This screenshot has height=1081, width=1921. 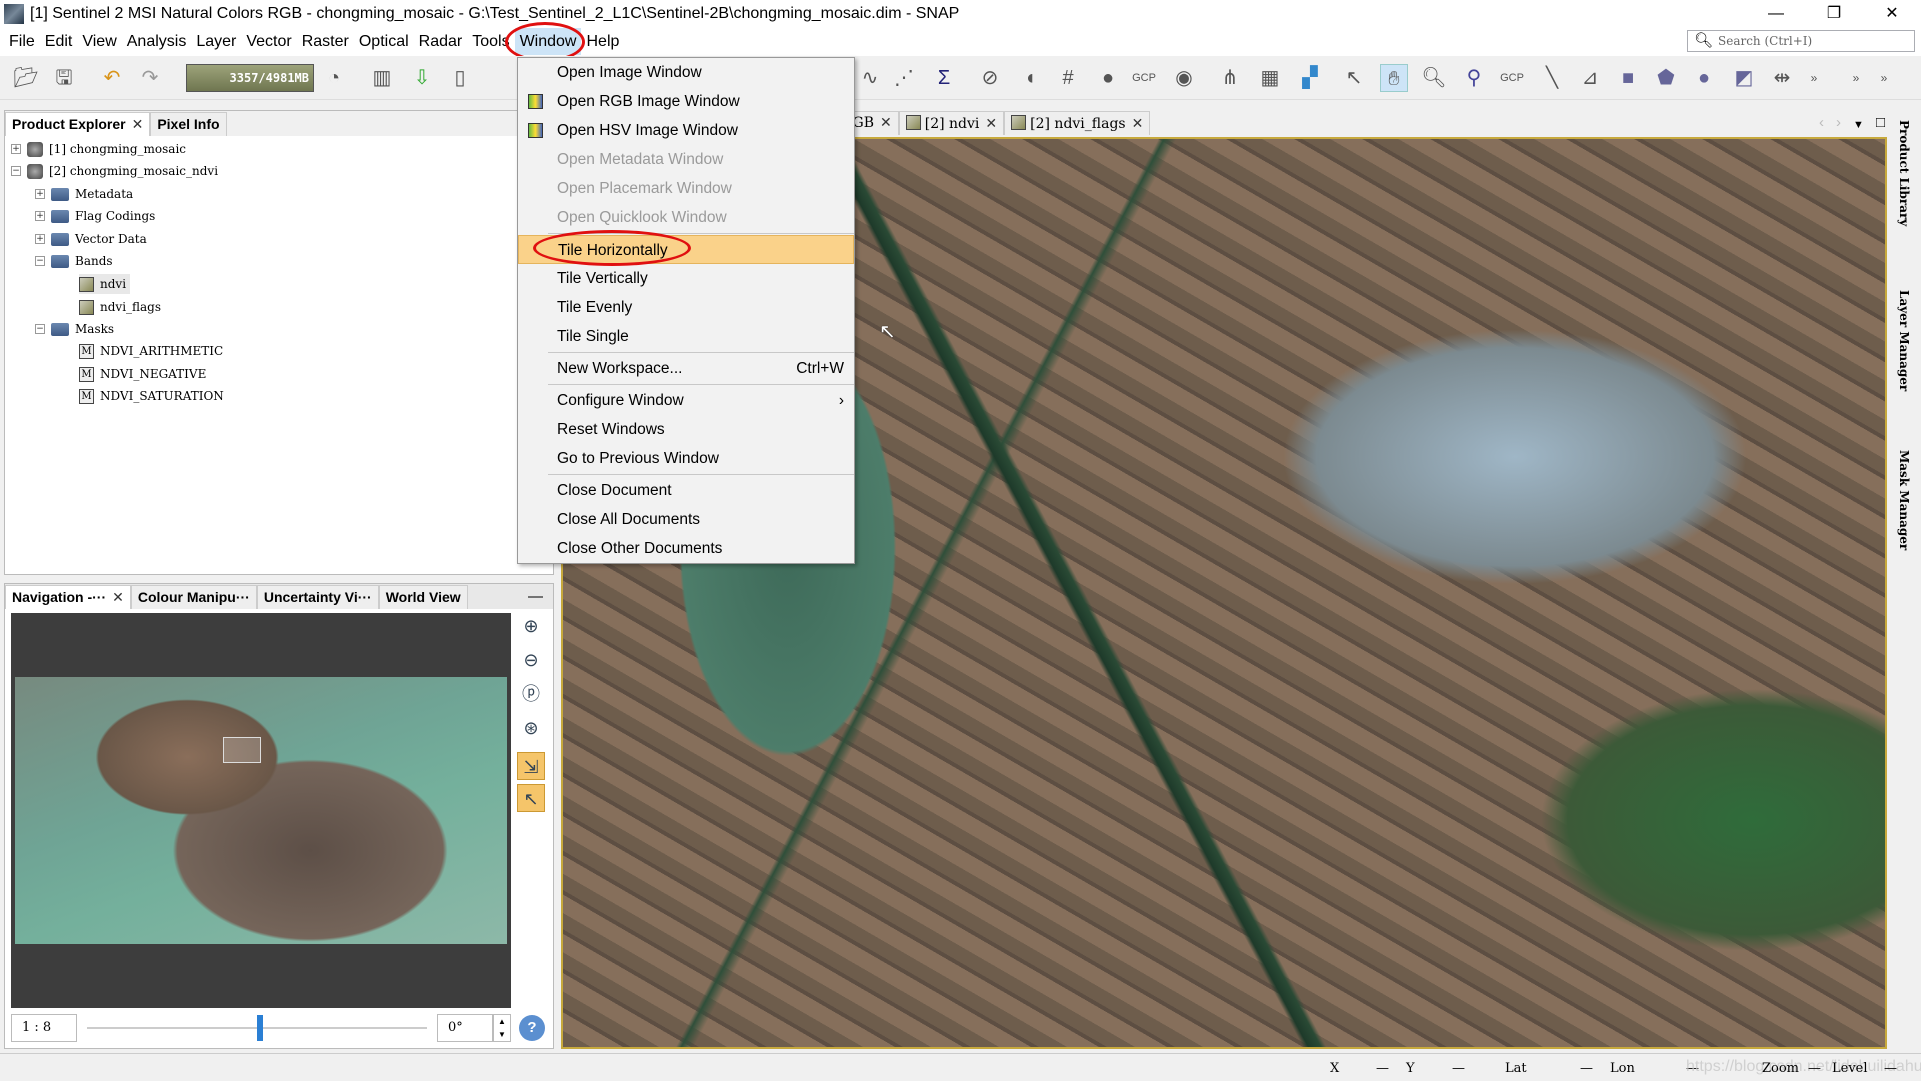 I want to click on menu-layer: Layer, so click(x=216, y=41).